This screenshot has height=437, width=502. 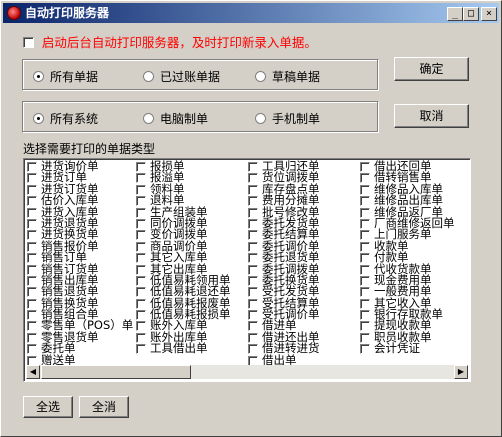 What do you see at coordinates (461, 372) in the screenshot?
I see `scroll-right-icon: ▶` at bounding box center [461, 372].